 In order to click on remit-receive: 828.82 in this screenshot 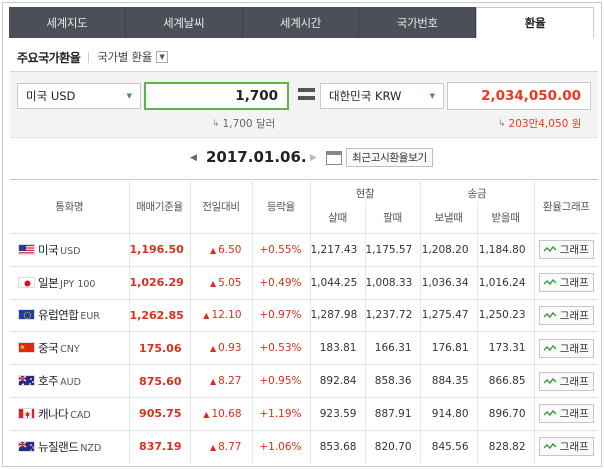, I will do `click(506, 446)`.